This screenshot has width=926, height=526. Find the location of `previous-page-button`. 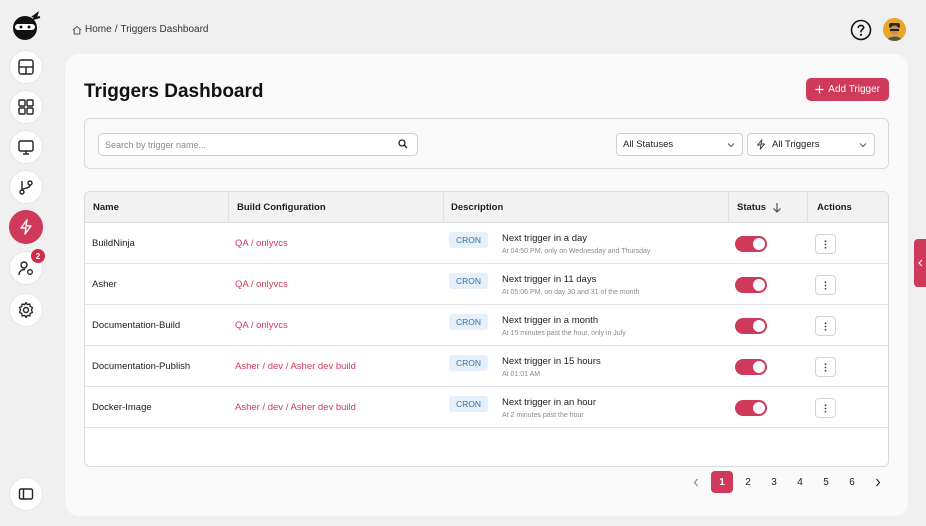

previous-page-button is located at coordinates (696, 482).